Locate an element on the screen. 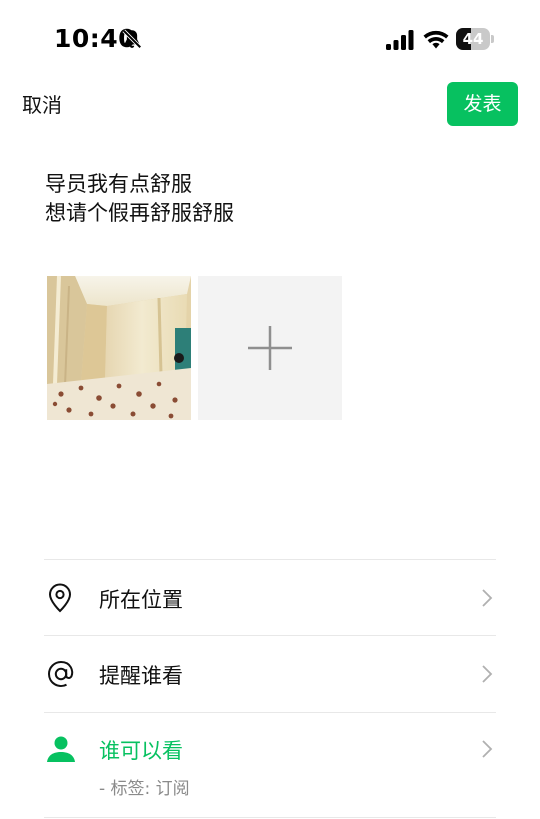  add-photo-button is located at coordinates (270, 348).